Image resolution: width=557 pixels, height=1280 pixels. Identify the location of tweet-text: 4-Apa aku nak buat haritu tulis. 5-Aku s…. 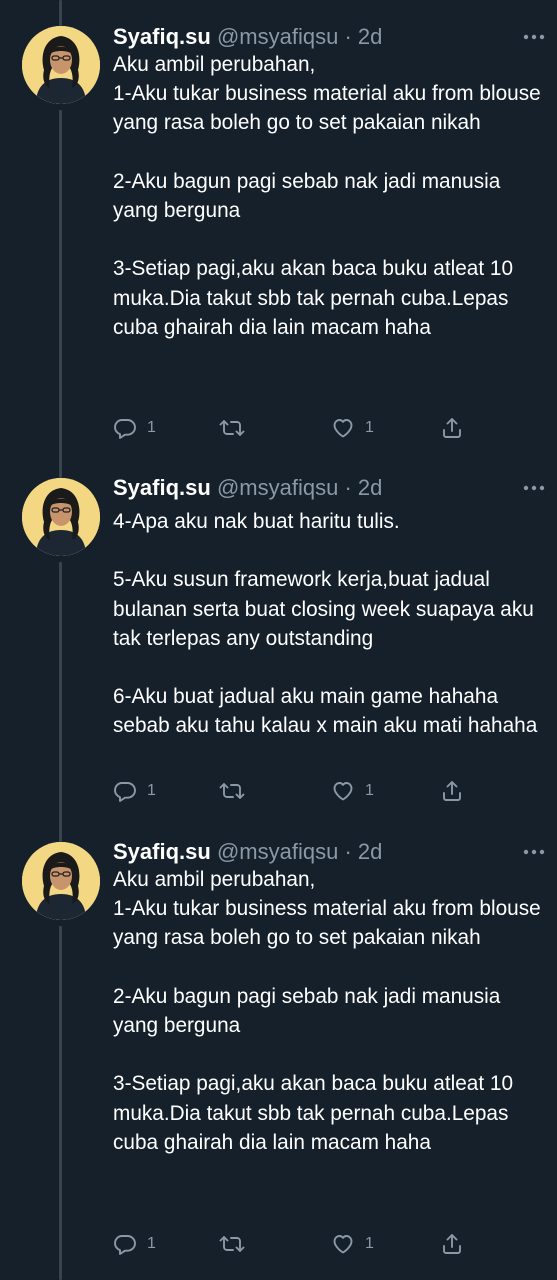
(325, 624).